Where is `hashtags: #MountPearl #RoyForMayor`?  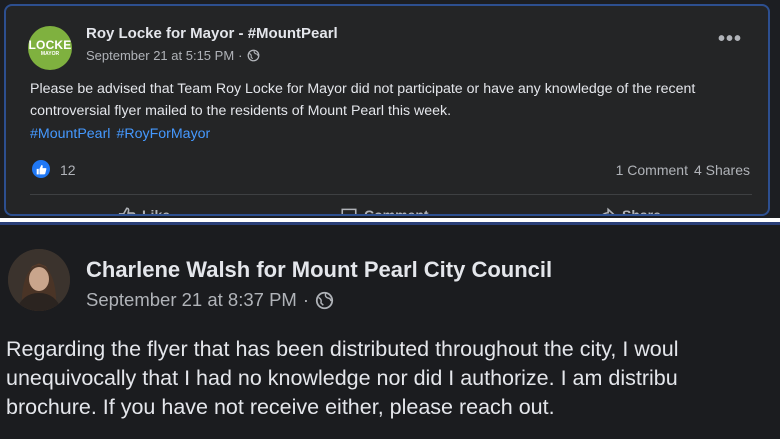 hashtags: #MountPearl #RoyForMayor is located at coordinates (123, 134).